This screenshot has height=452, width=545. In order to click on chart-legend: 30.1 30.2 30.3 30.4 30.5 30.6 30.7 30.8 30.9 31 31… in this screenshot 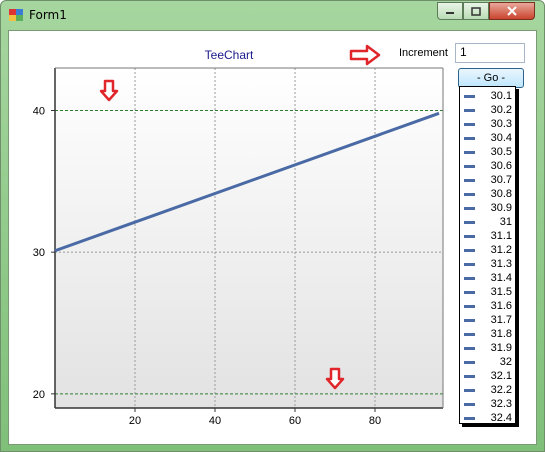, I will do `click(487, 255)`.